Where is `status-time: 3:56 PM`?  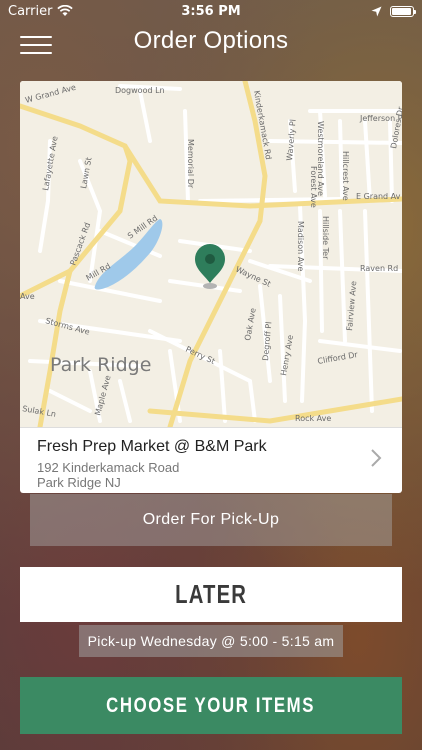
status-time: 3:56 PM is located at coordinates (211, 11).